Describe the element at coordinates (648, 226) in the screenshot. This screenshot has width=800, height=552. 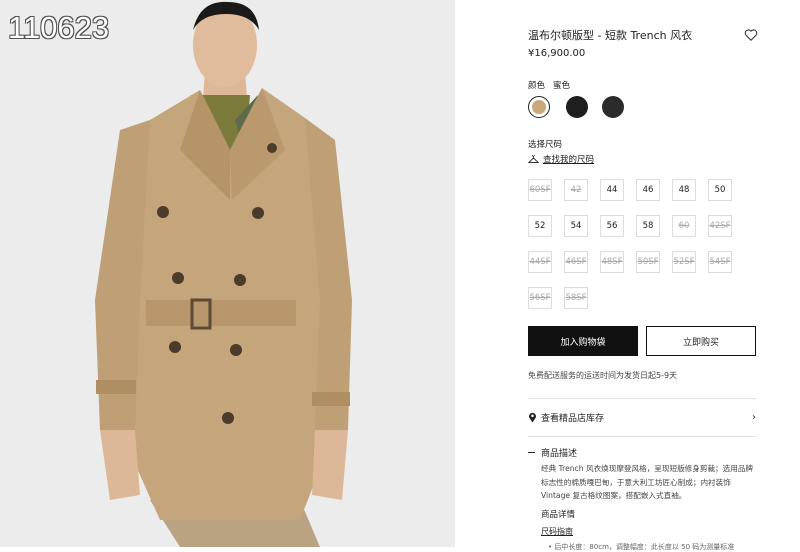
I see `size-option: 58` at that location.